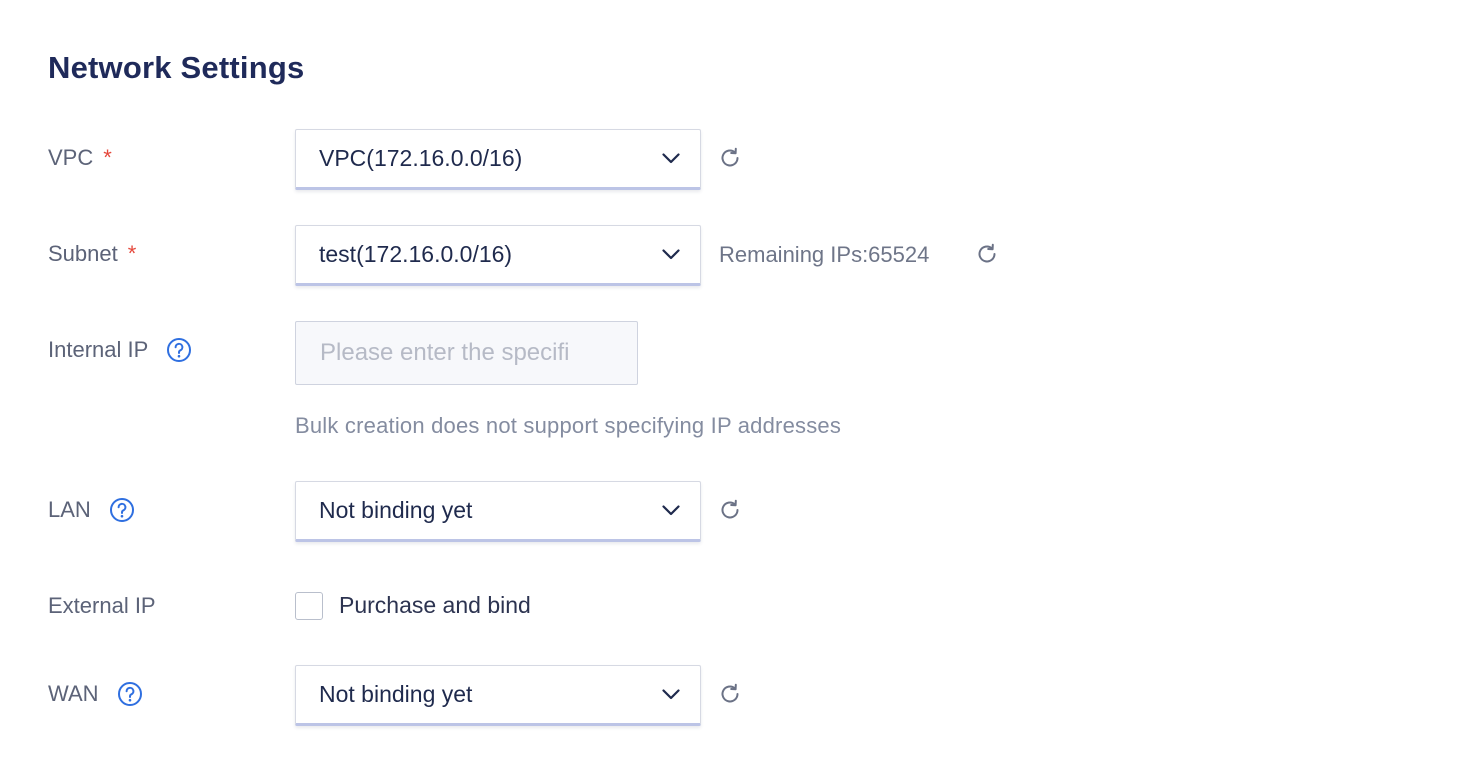 Image resolution: width=1476 pixels, height=768 pixels. What do you see at coordinates (435, 605) in the screenshot?
I see `purchase-and-bind-label: Purchase and bind` at bounding box center [435, 605].